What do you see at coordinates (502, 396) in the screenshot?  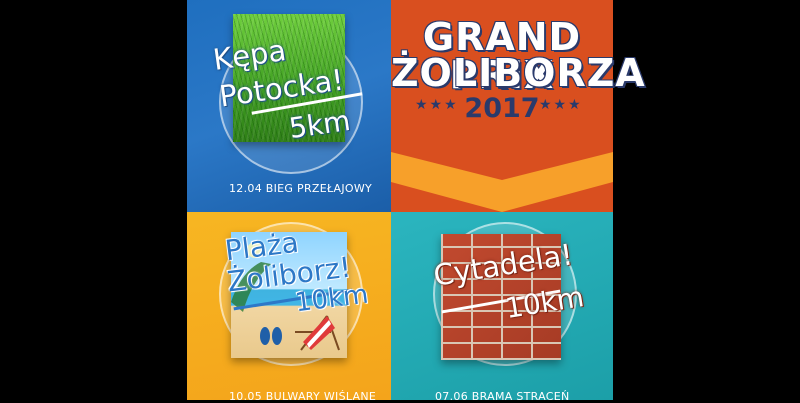 I see `race-caption: 07.06 BRAMA STRACEŃ` at bounding box center [502, 396].